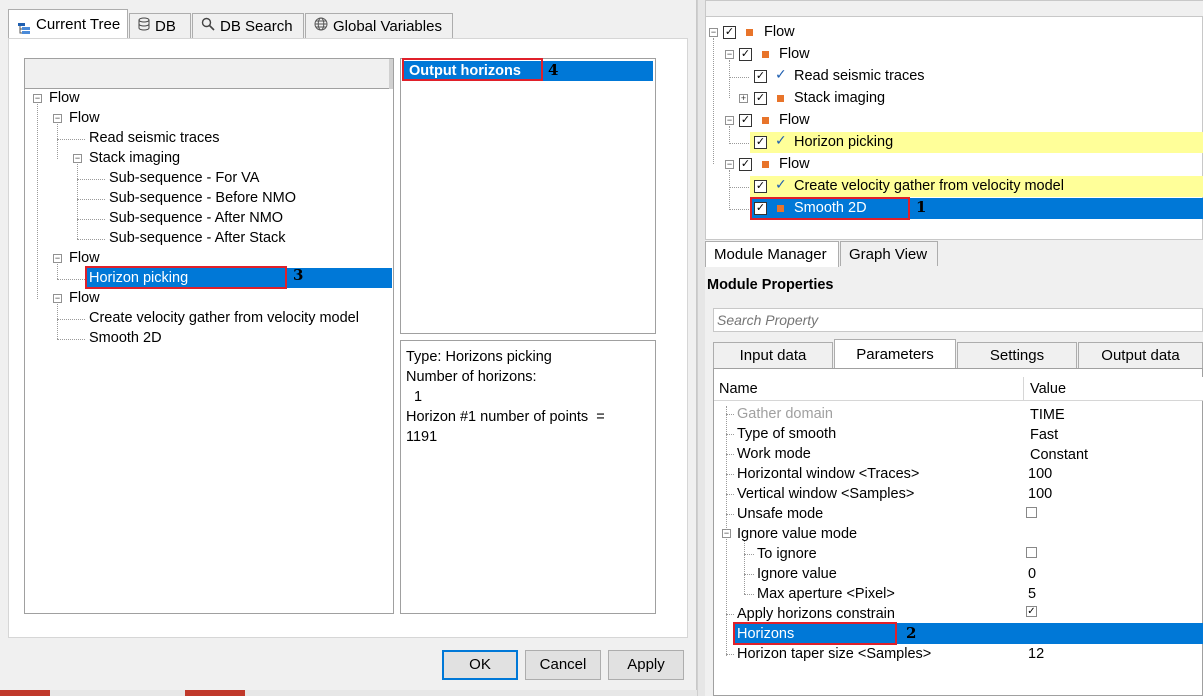 Image resolution: width=1203 pixels, height=696 pixels. I want to click on tab-label: Graph View, so click(888, 254).